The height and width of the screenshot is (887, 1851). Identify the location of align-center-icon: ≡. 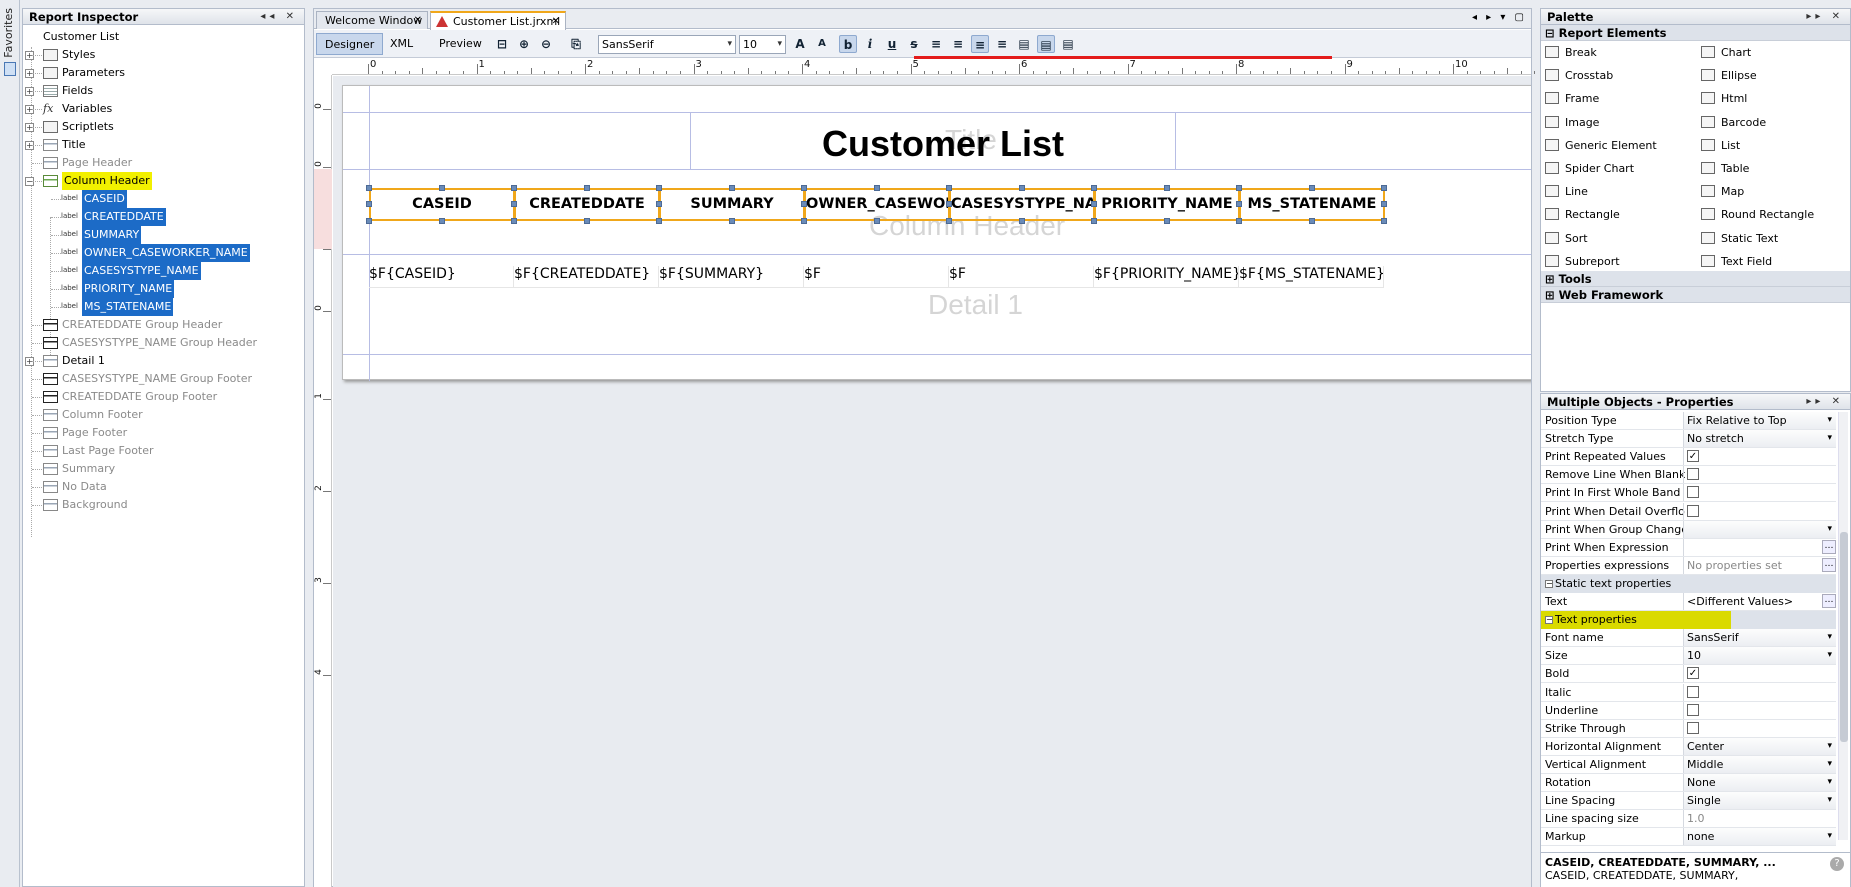
(980, 44).